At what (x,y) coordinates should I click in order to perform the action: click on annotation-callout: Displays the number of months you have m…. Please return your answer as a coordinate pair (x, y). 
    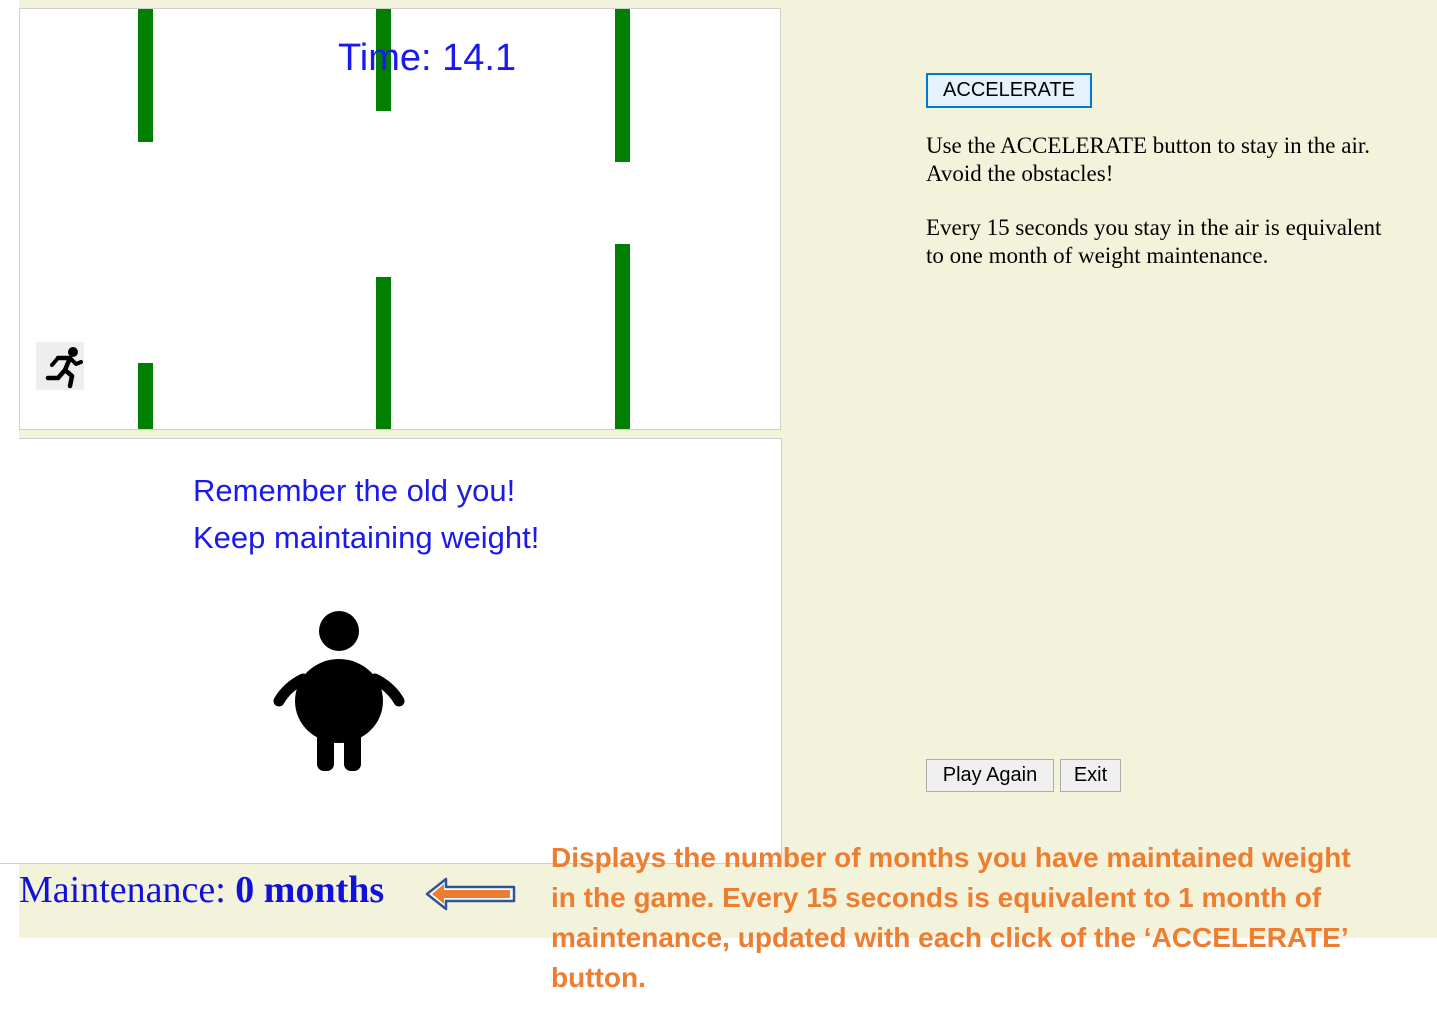
    Looking at the image, I should click on (951, 917).